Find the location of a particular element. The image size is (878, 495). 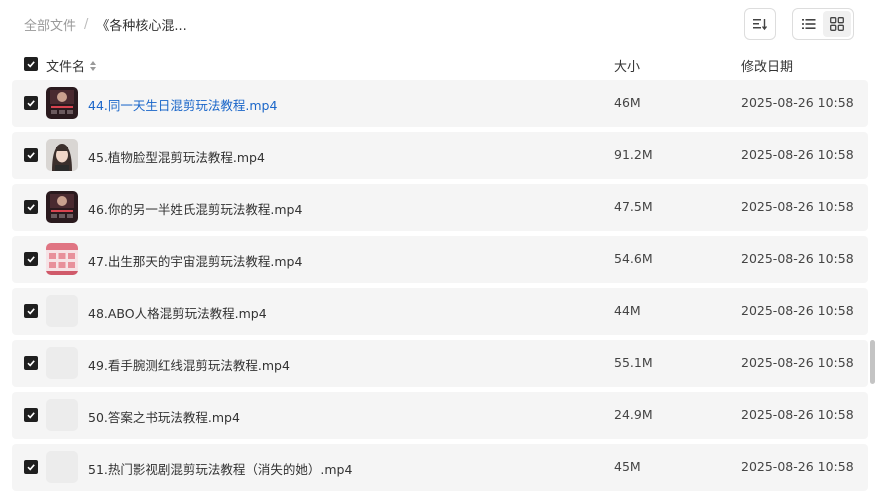

list-view-button is located at coordinates (809, 24).